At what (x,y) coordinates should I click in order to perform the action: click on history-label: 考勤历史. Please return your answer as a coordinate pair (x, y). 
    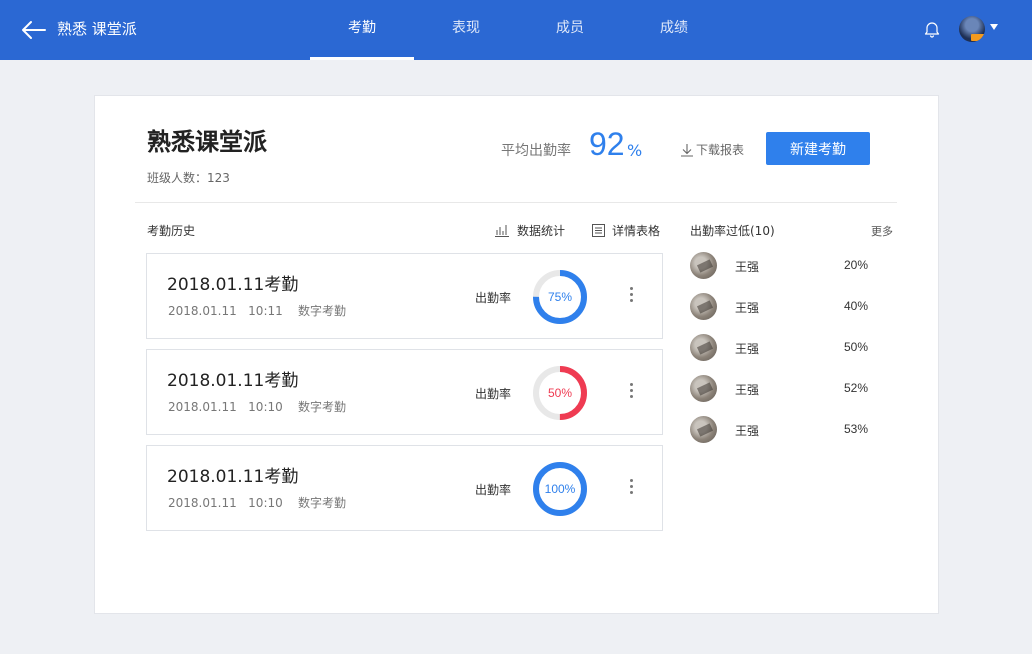
    Looking at the image, I should click on (171, 231).